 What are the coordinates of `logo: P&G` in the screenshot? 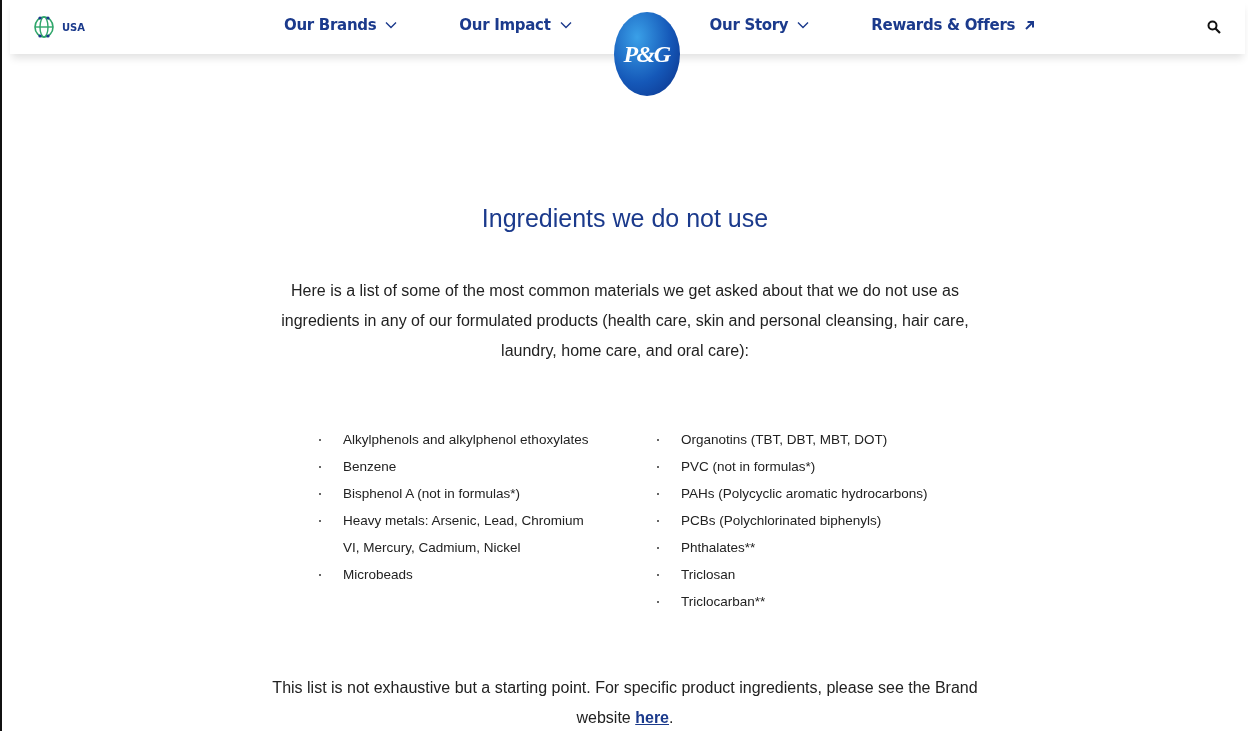 It's located at (646, 54).